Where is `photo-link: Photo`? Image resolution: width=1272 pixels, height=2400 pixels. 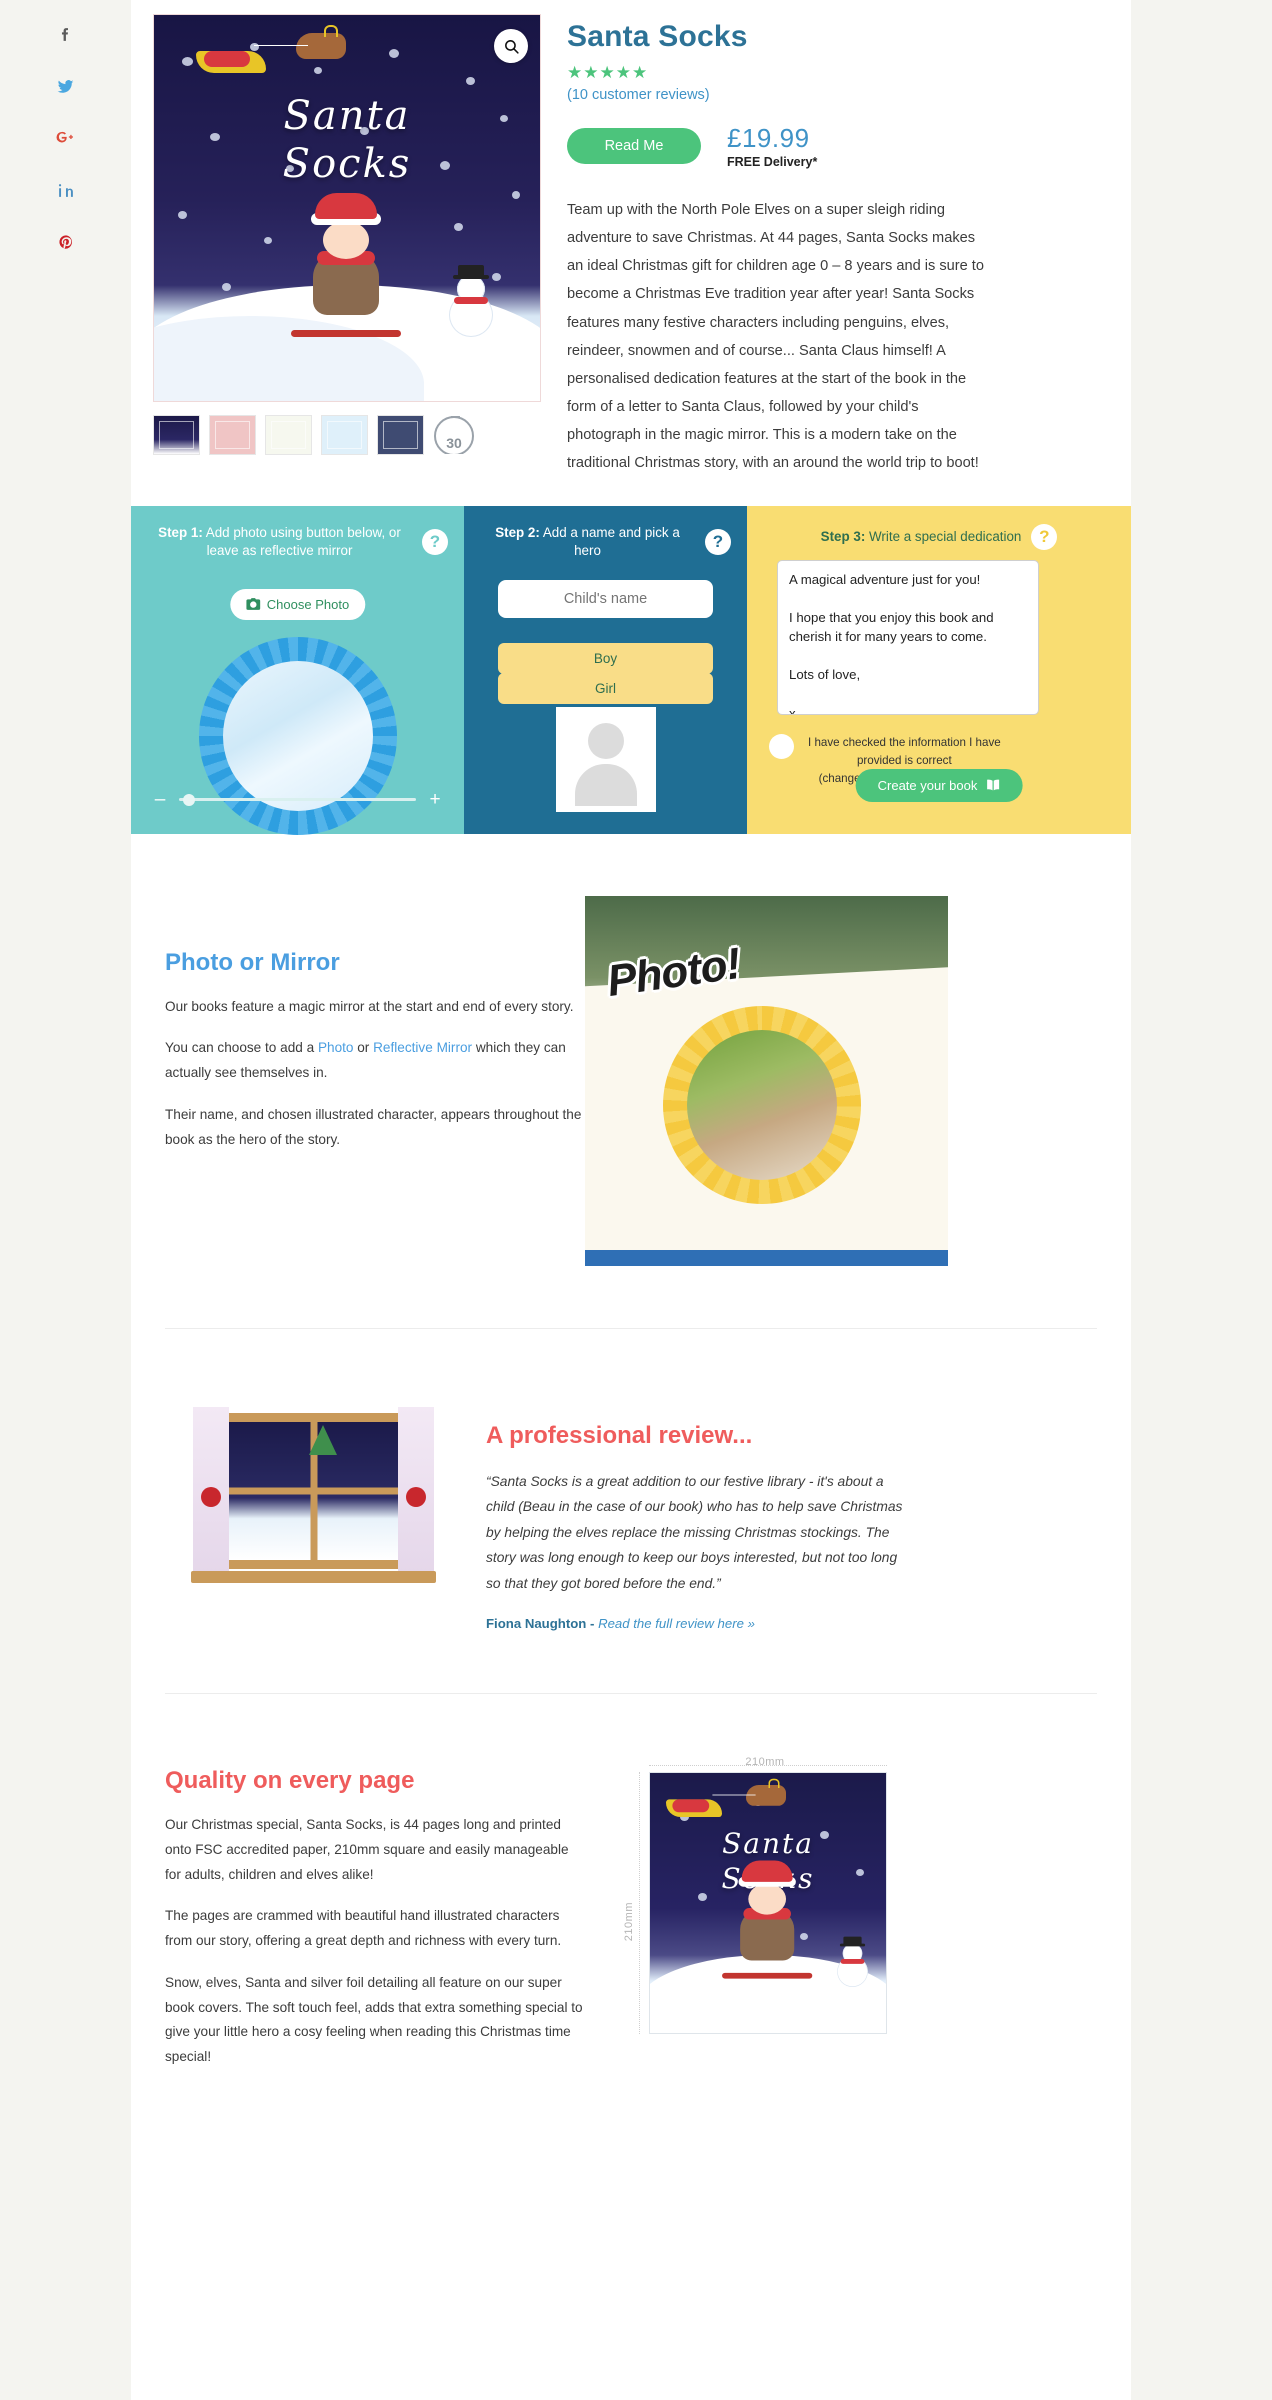
photo-link: Photo is located at coordinates (336, 1047).